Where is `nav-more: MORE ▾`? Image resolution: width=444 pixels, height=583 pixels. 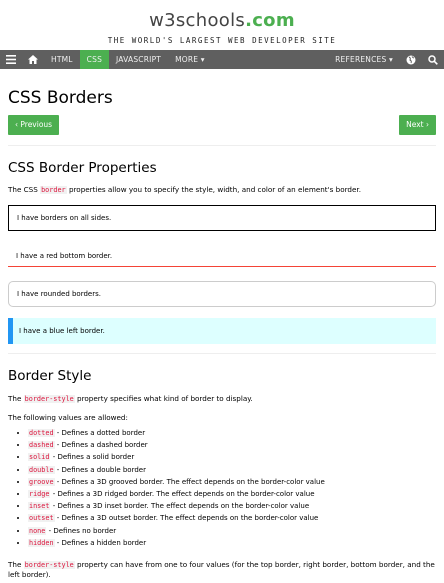 nav-more: MORE ▾ is located at coordinates (190, 59).